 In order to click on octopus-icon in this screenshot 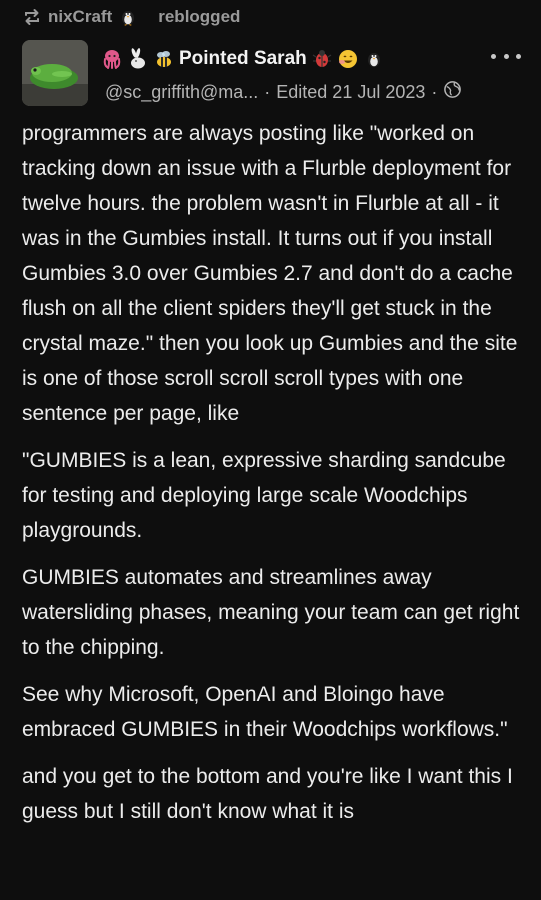, I will do `click(112, 59)`.